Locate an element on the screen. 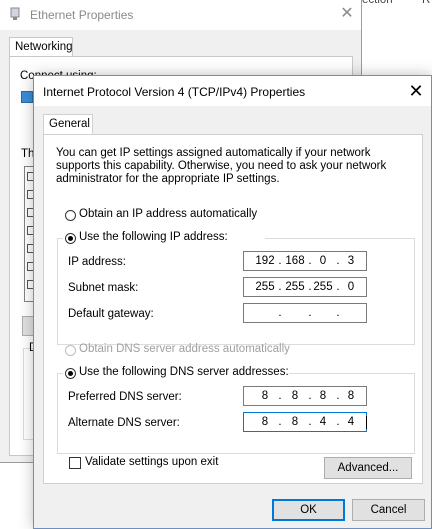 The width and height of the screenshot is (432, 529). validate-settings-checkbox is located at coordinates (75, 463).